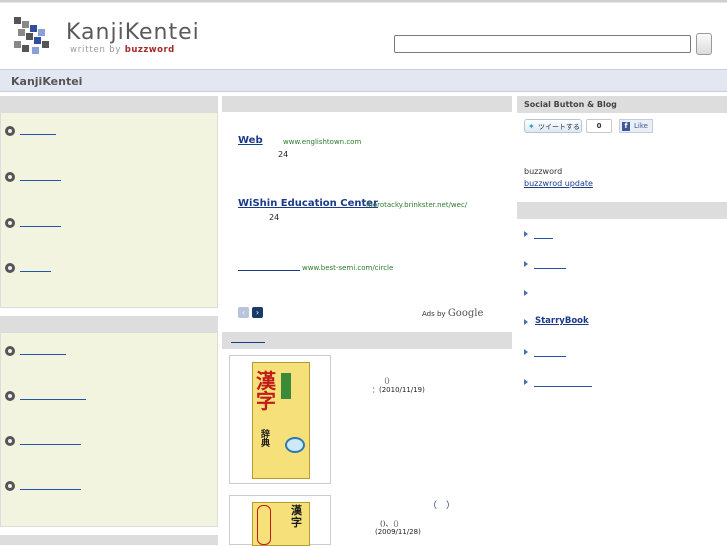 This screenshot has height=546, width=727. Describe the element at coordinates (641, 126) in the screenshot. I see `like-label: Like` at that location.